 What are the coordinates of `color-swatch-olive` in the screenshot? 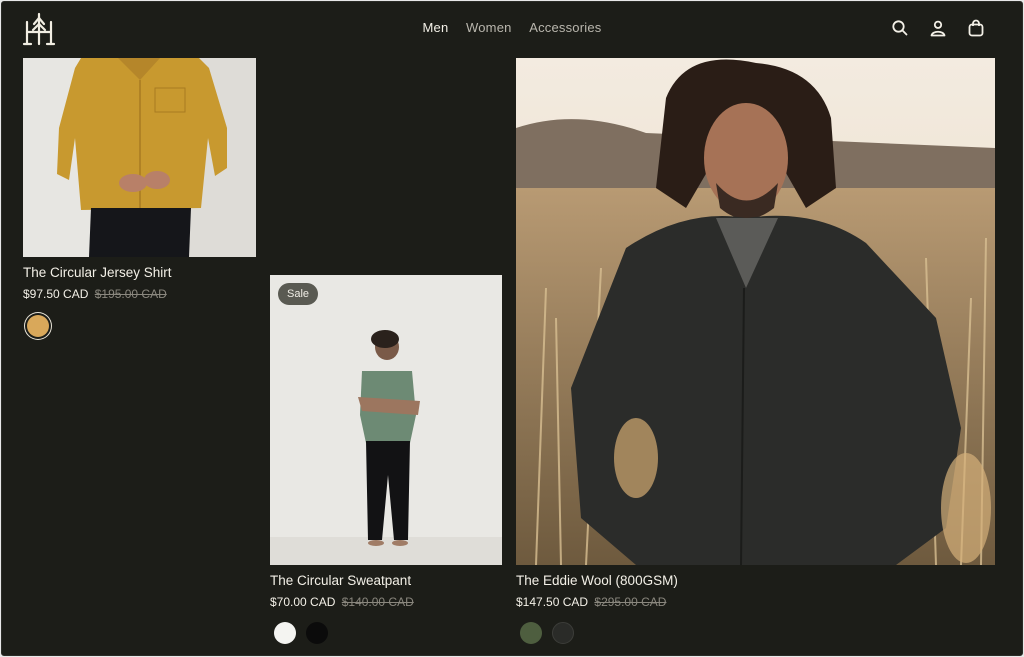 It's located at (531, 633).